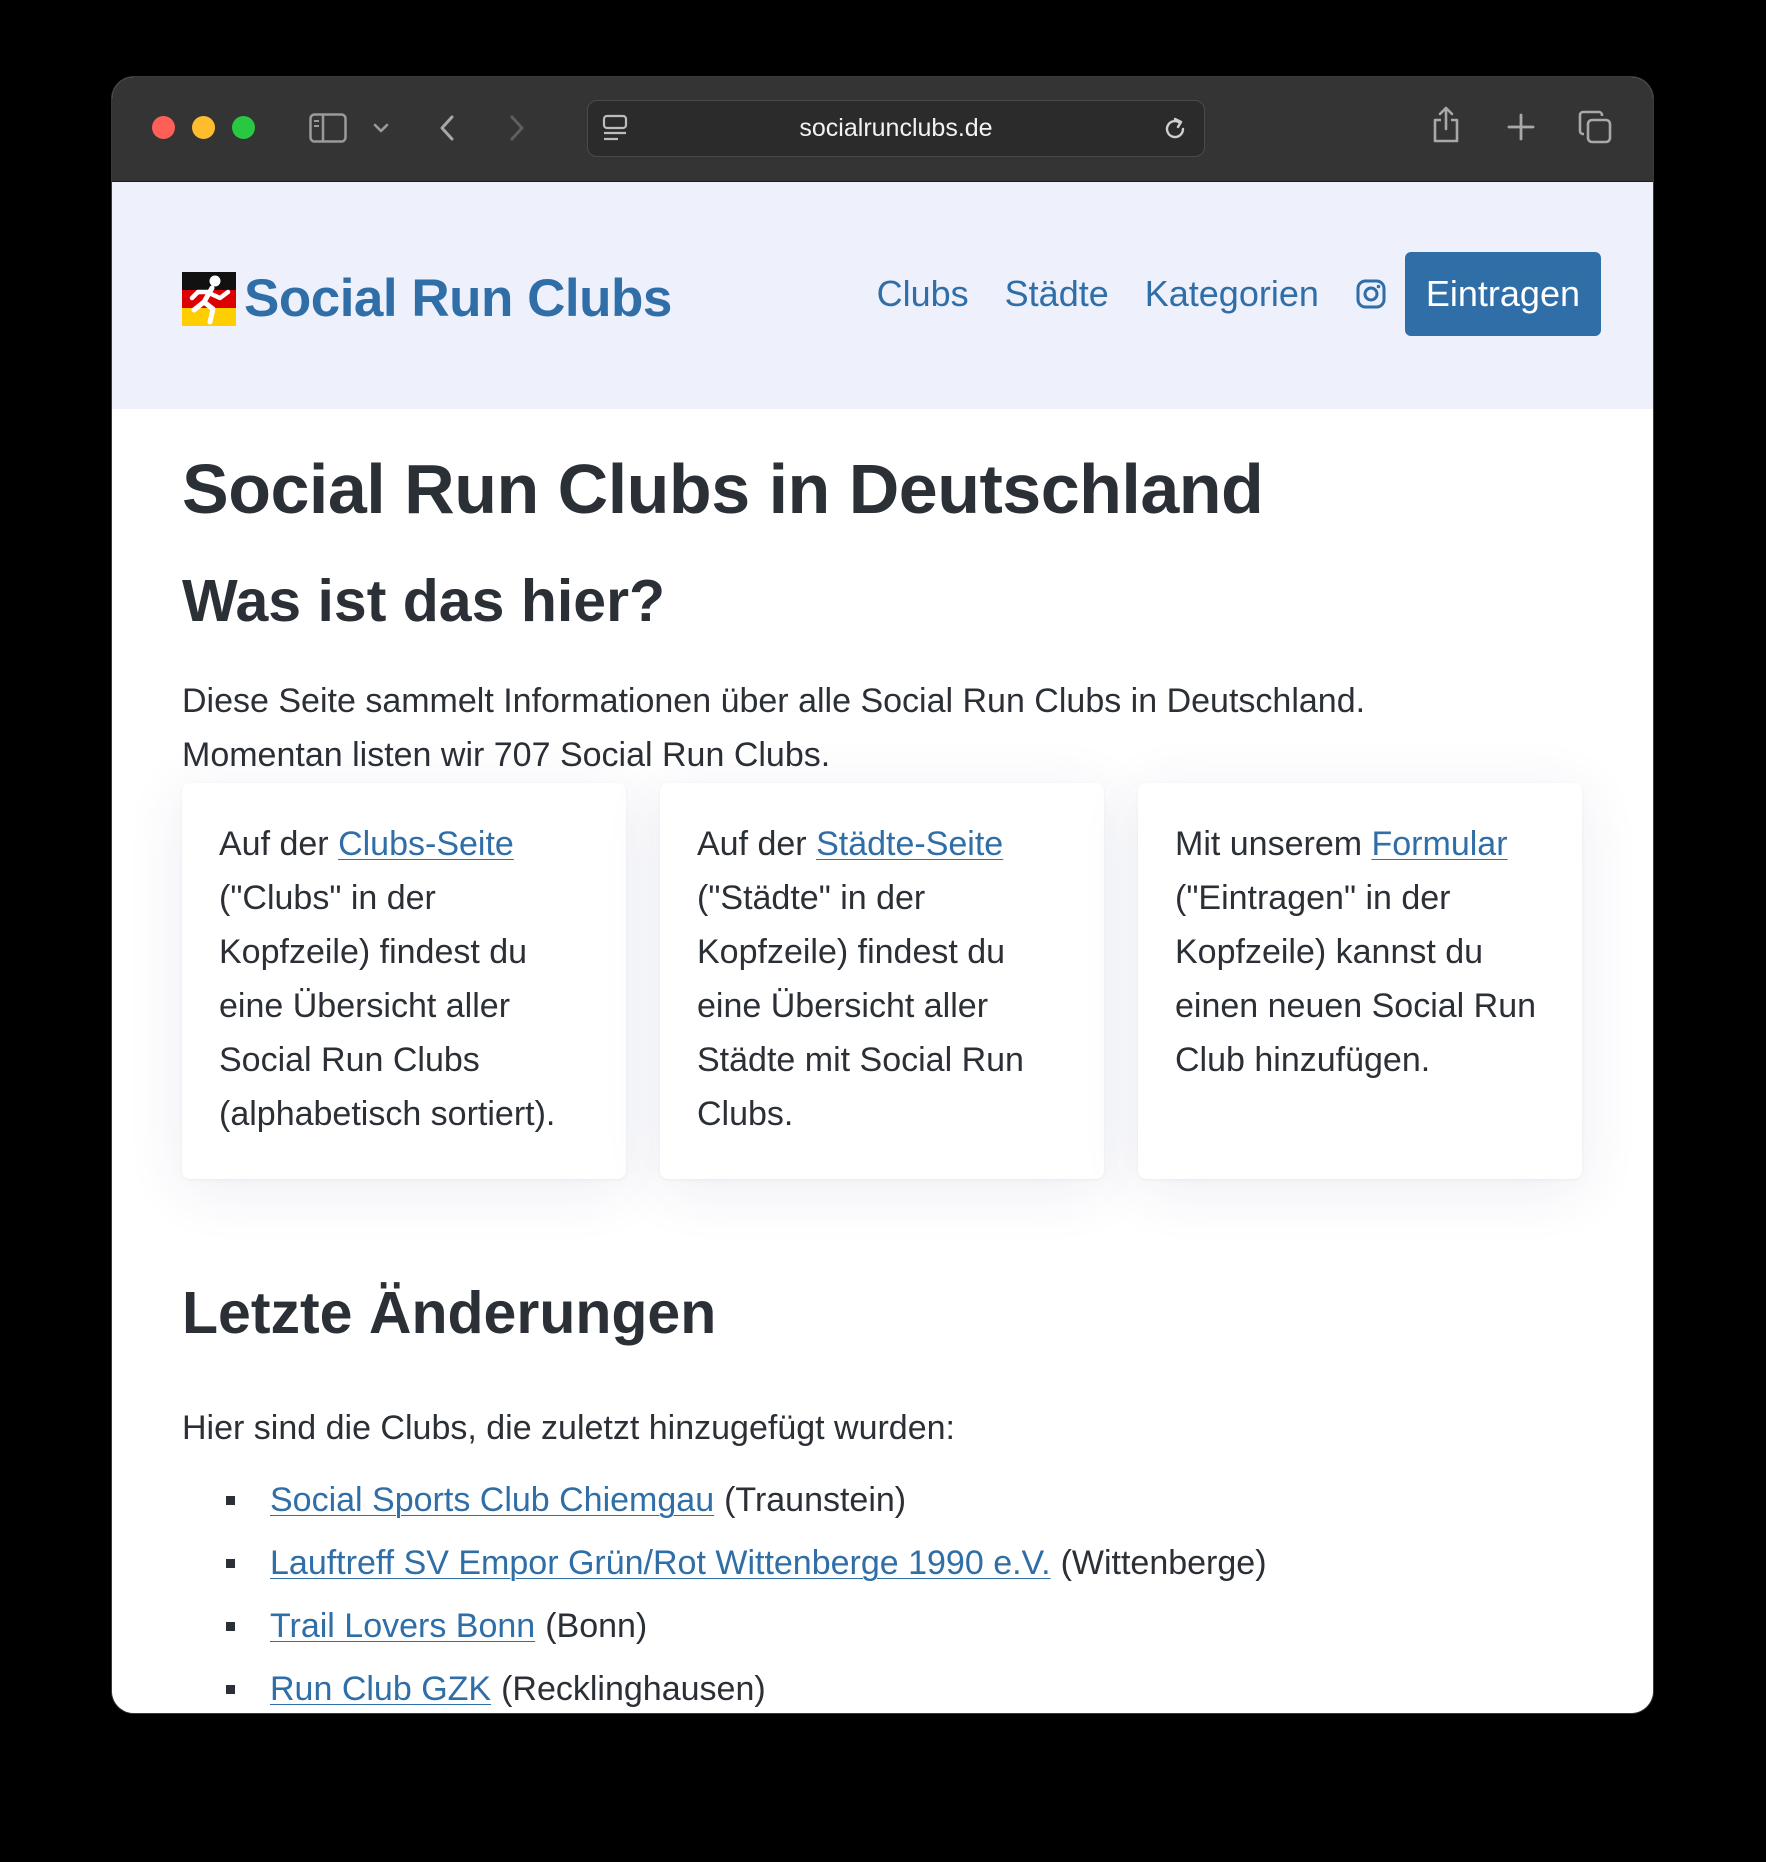 The height and width of the screenshot is (1862, 1766). Describe the element at coordinates (1273, 844) in the screenshot. I see `card-text: Mit unserem` at that location.